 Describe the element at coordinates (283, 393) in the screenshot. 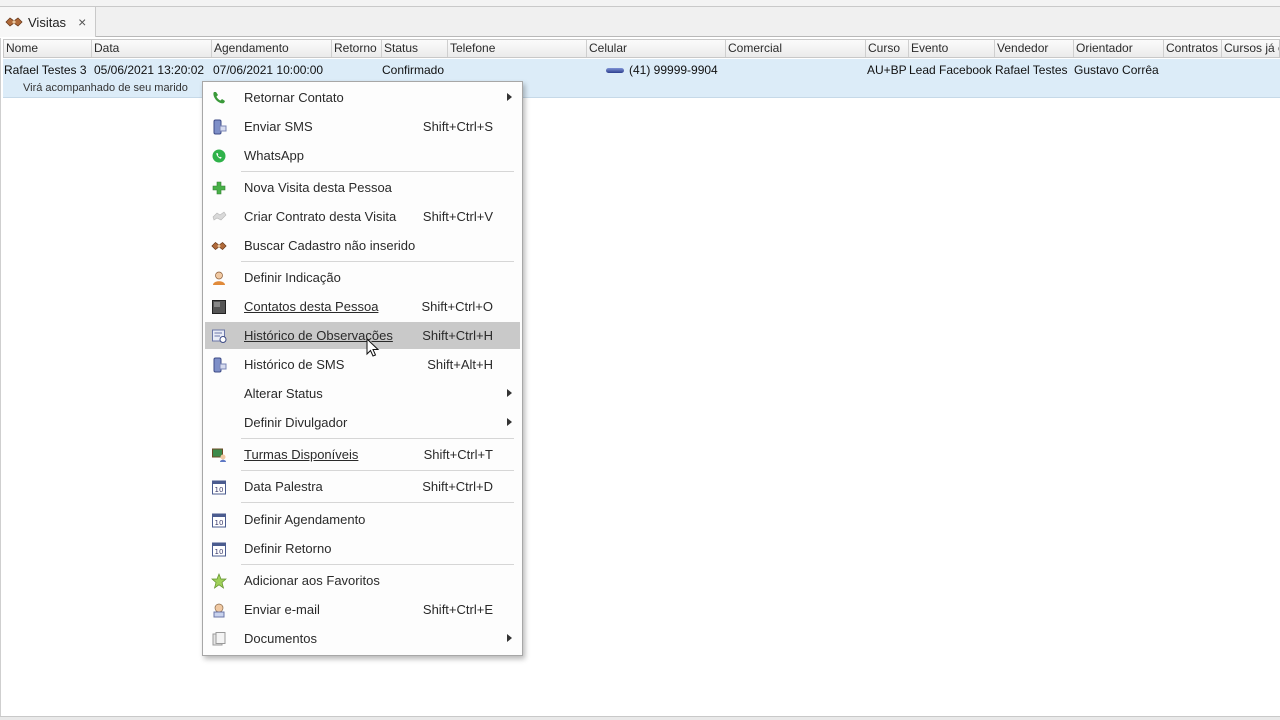

I see `menu-item-label: Alterar Status` at that location.